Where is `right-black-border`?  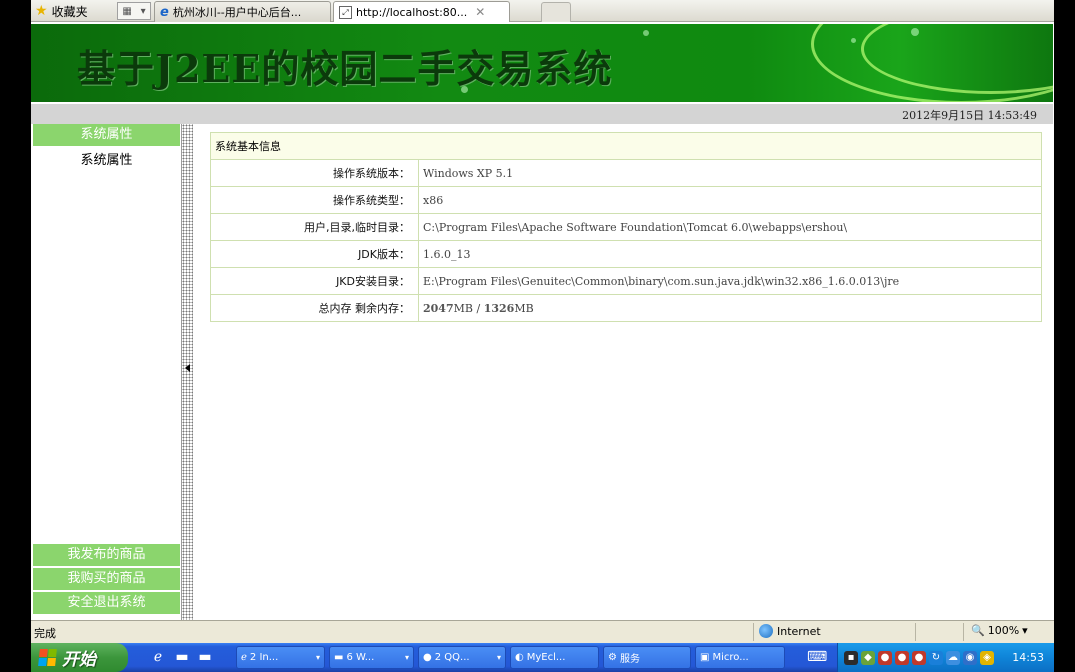
right-black-border is located at coordinates (1064, 336).